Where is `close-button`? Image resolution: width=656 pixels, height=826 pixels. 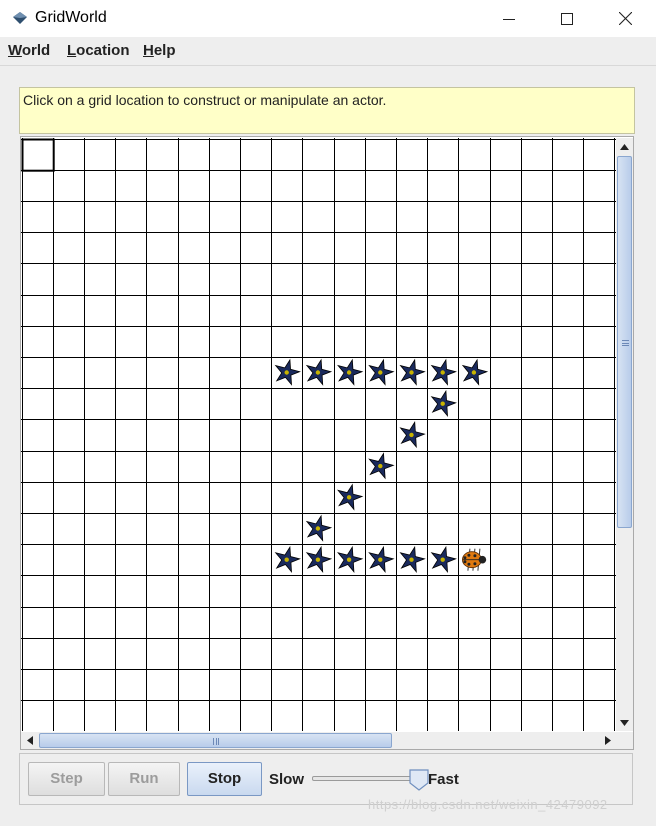
close-button is located at coordinates (625, 18).